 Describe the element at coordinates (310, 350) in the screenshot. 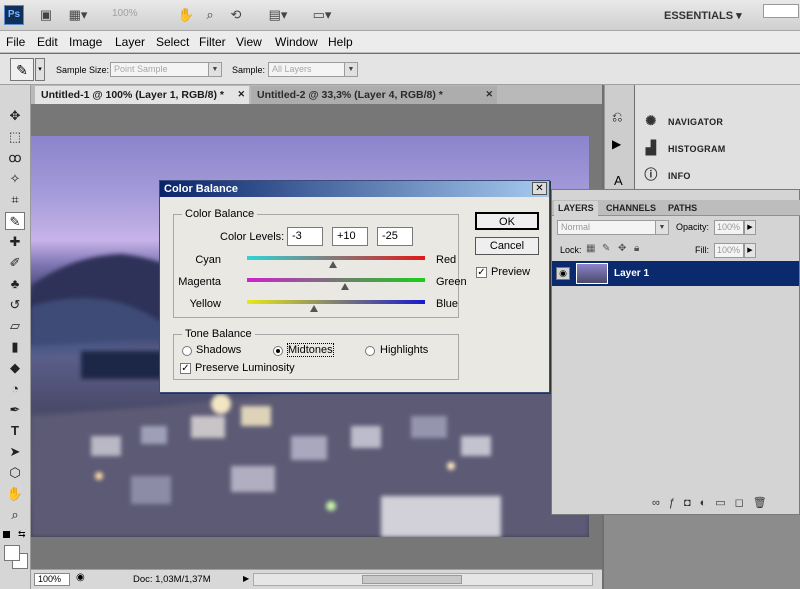

I see `midtones-label: Midtones` at that location.